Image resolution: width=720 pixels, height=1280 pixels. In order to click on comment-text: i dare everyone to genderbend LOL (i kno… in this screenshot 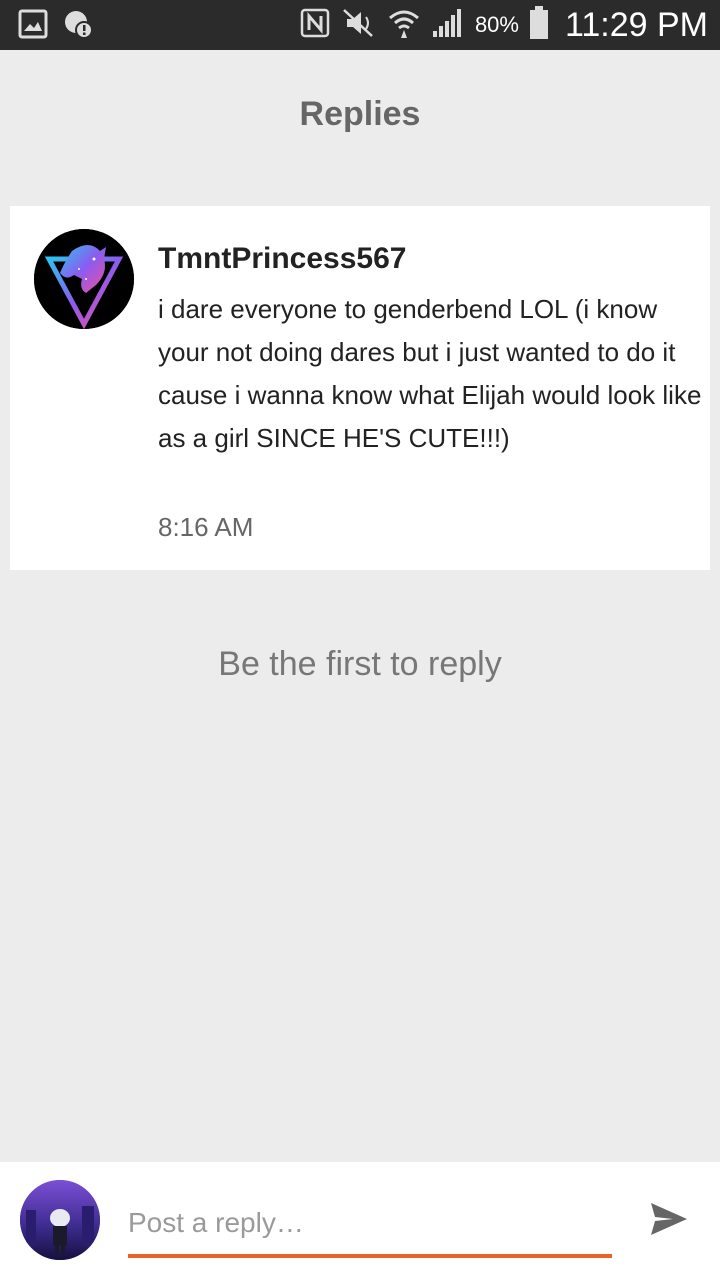, I will do `click(430, 373)`.